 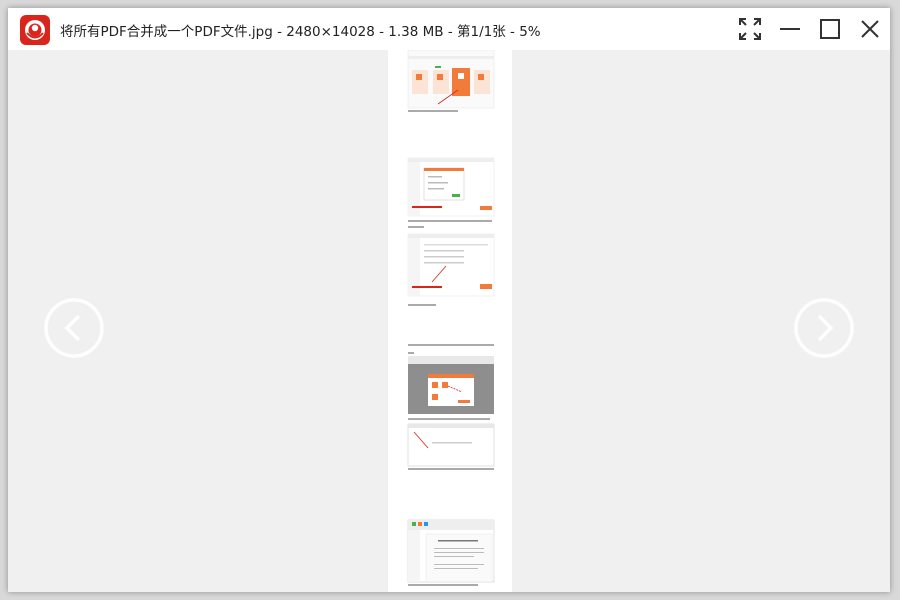 I want to click on chevron-left-icon, so click(x=74, y=328).